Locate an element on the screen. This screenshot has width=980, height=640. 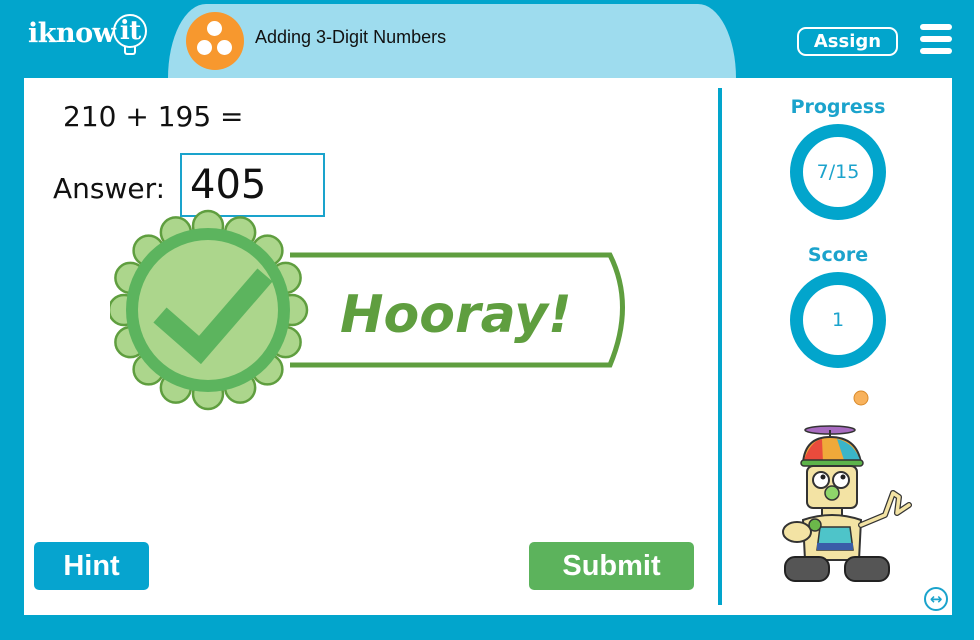
right-tread is located at coordinates (867, 569).